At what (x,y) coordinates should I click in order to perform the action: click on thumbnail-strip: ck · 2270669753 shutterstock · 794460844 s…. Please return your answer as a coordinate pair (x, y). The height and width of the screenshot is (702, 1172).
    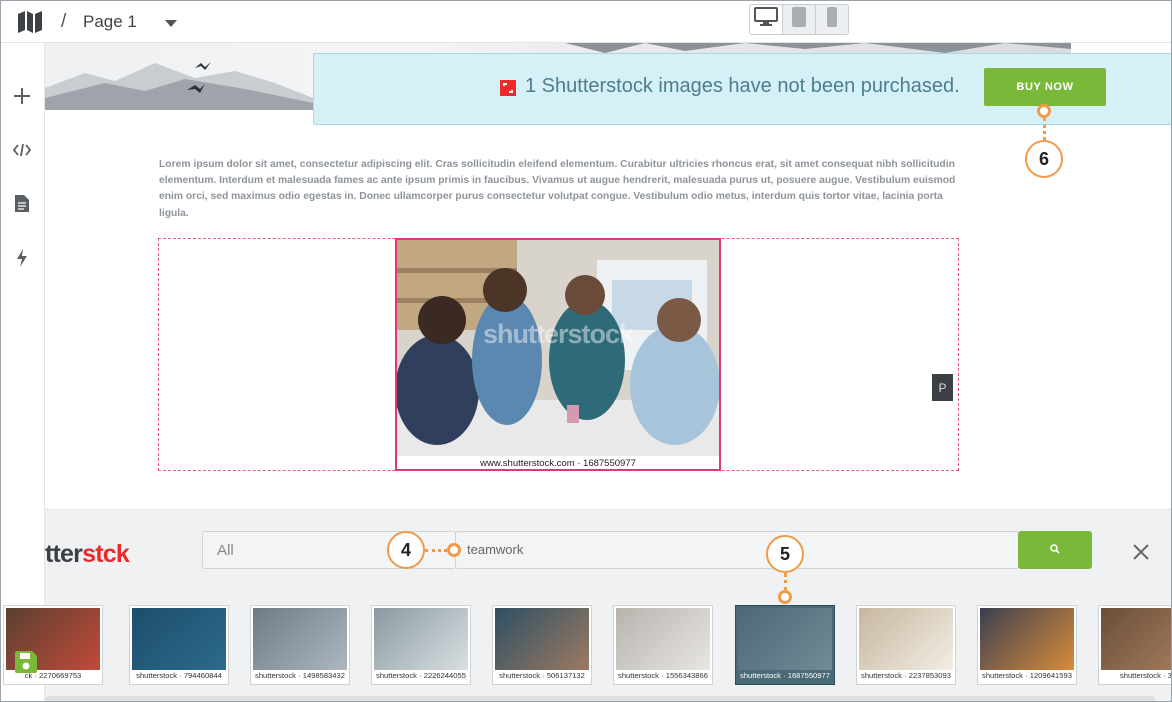
    Looking at the image, I should click on (587, 645).